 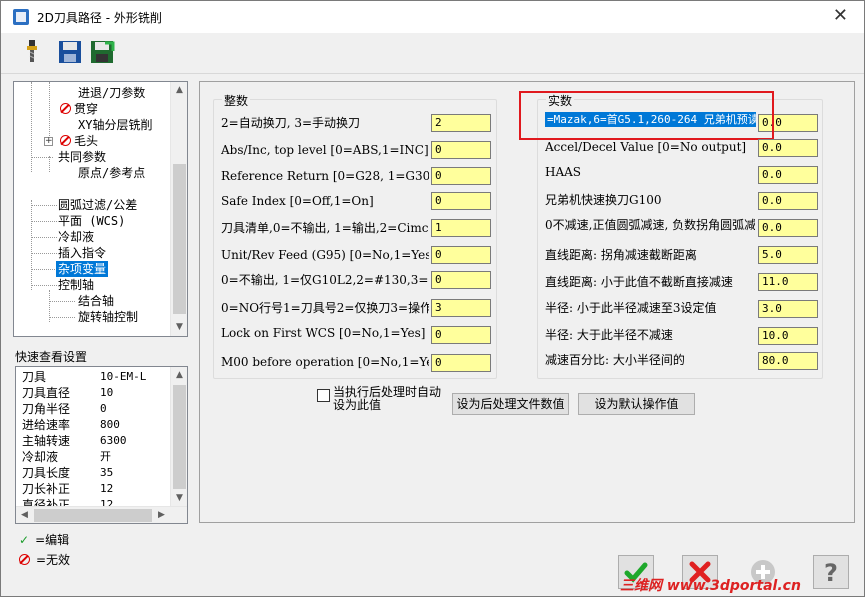 I want to click on real-label-3: HAAS, so click(x=563, y=172).